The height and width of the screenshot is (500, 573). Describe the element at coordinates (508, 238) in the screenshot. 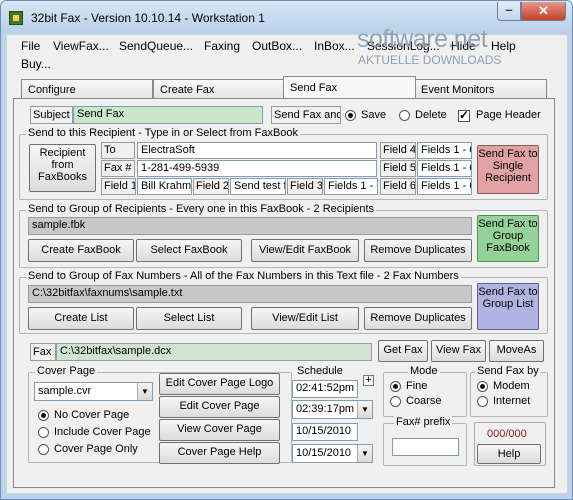

I see `send-group-faxbook-button: Send Fax to Group FaxBook` at that location.